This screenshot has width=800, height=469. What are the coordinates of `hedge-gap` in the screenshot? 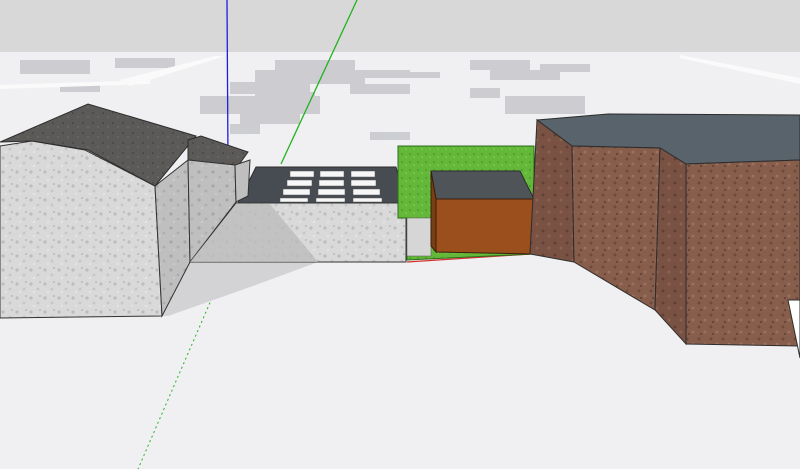 It's located at (419, 237).